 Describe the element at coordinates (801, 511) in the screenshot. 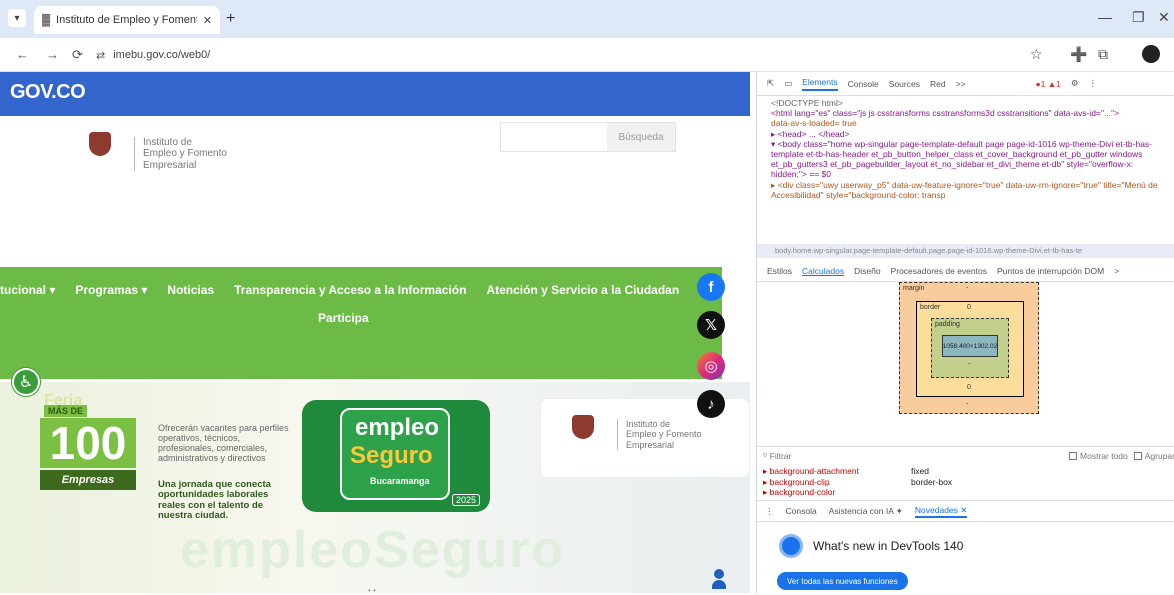

I see `drawer-tab-console: Consola` at that location.